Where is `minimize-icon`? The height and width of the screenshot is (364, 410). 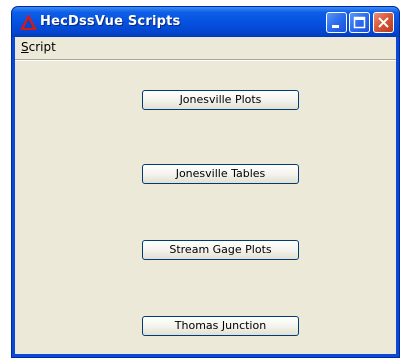
minimize-icon is located at coordinates (335, 26).